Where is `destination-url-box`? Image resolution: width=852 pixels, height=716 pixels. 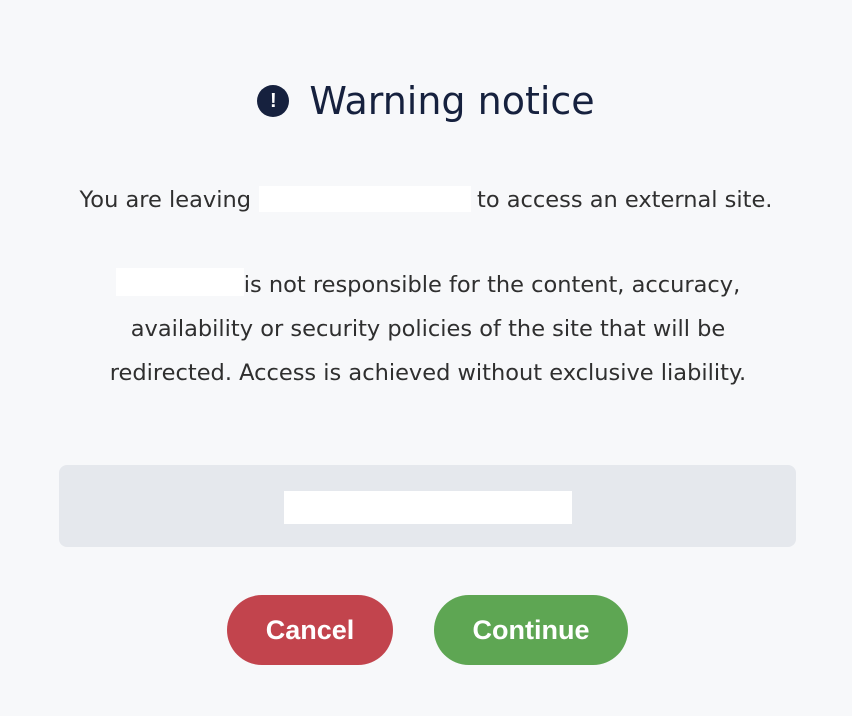
destination-url-box is located at coordinates (427, 506).